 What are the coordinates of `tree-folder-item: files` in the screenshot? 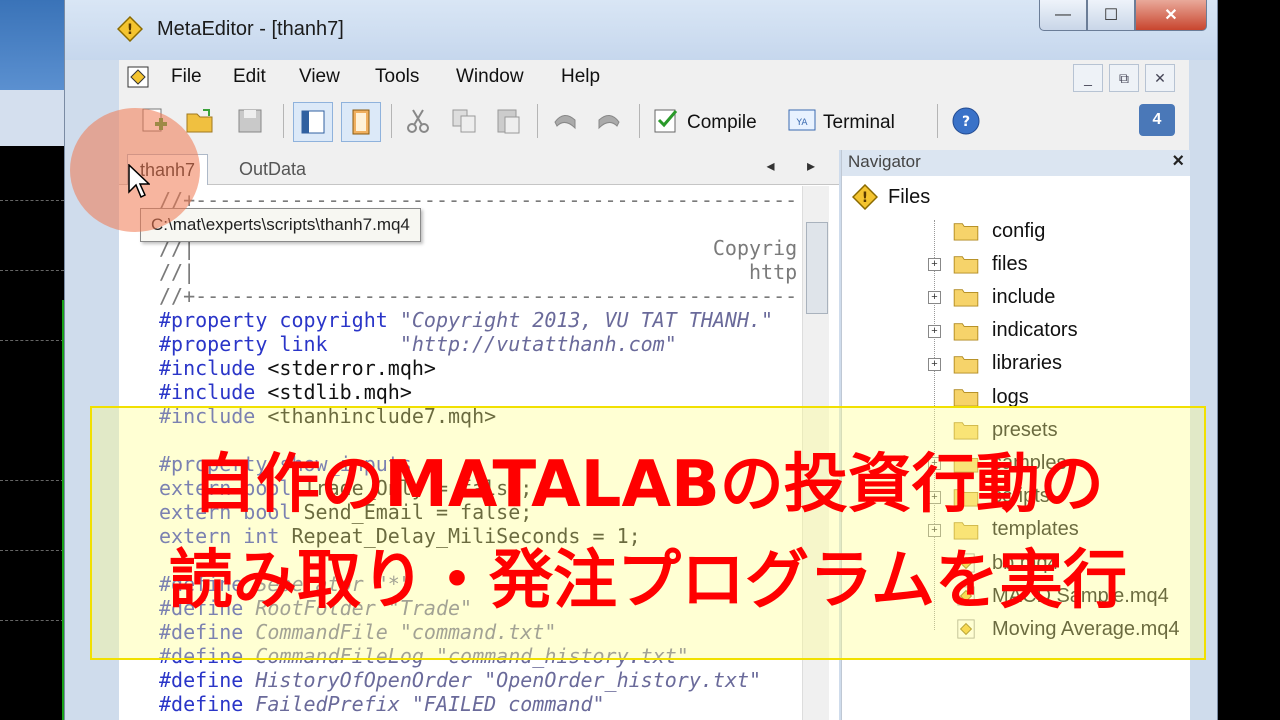 It's located at (990, 264).